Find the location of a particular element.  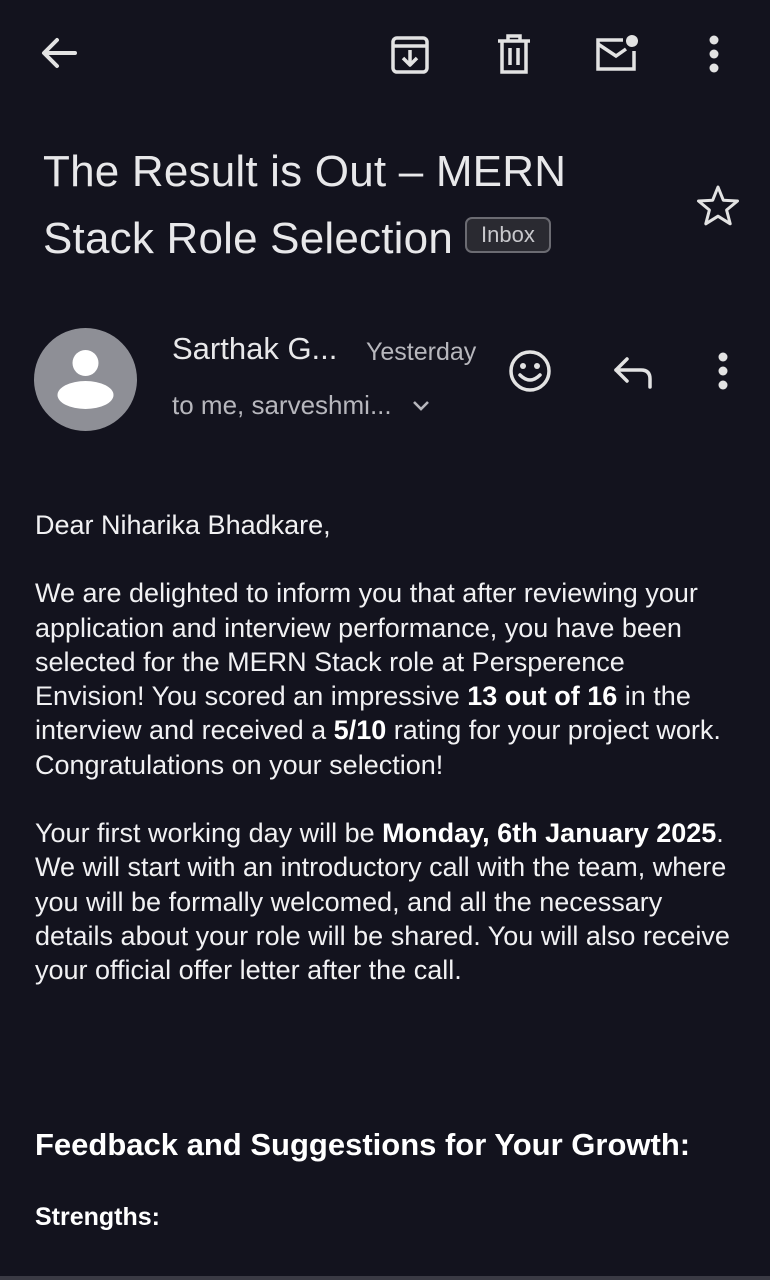

more-options-button is located at coordinates (714, 54).